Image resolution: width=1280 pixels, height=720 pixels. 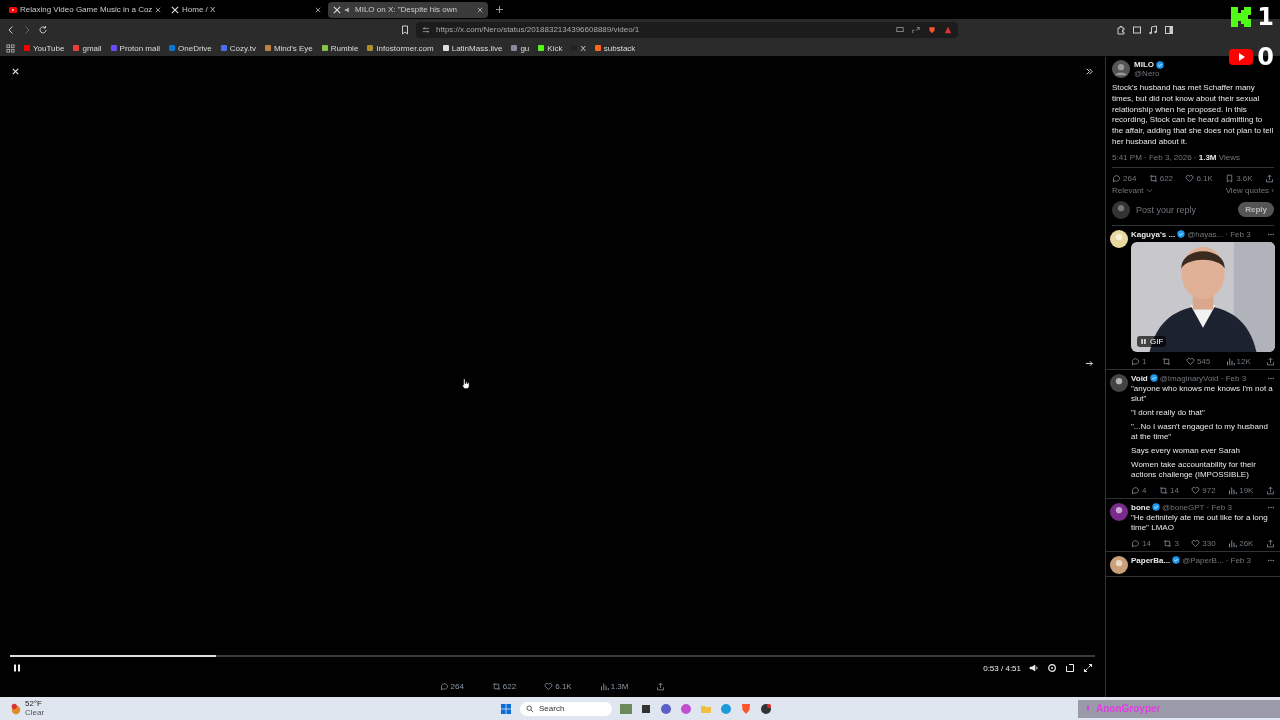 What do you see at coordinates (405, 29) in the screenshot?
I see `bookmark-icon` at bounding box center [405, 29].